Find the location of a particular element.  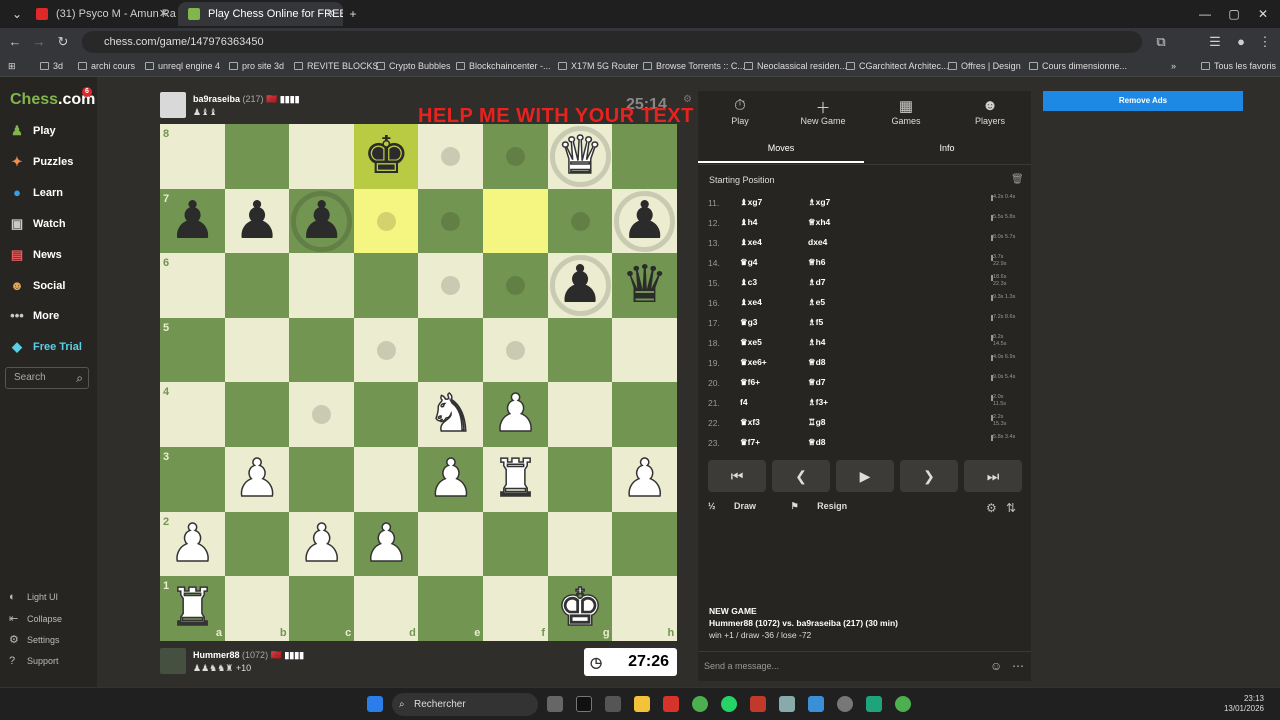

square-f4: ♟ is located at coordinates (515, 415).